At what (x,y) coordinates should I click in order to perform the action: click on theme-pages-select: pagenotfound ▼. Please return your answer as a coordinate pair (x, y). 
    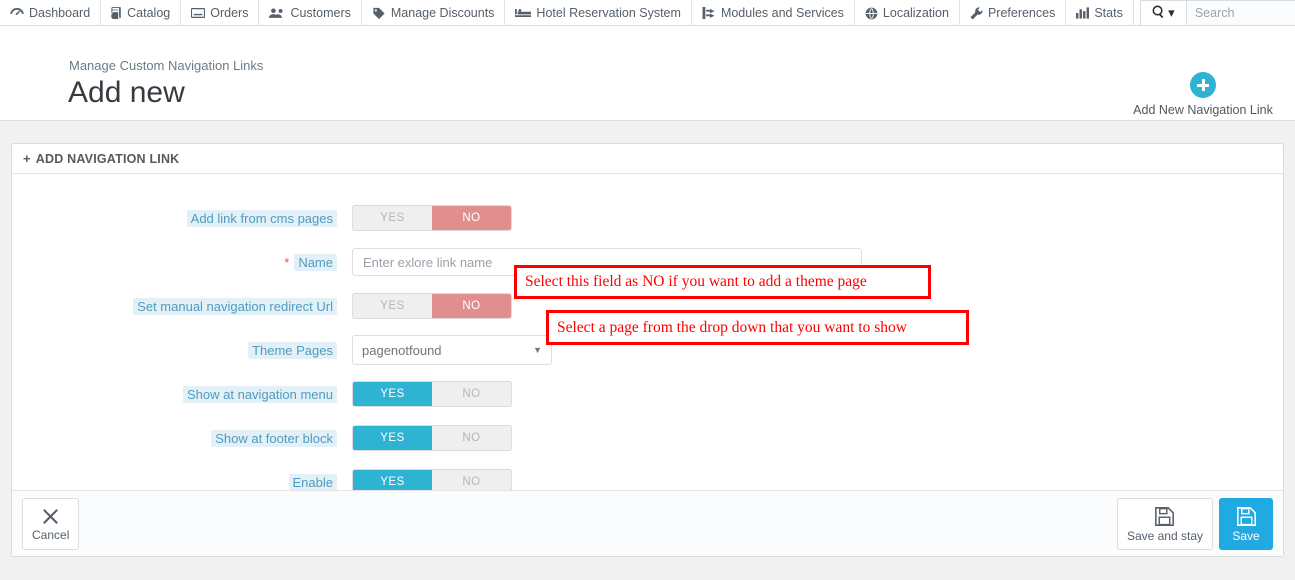
    Looking at the image, I should click on (452, 350).